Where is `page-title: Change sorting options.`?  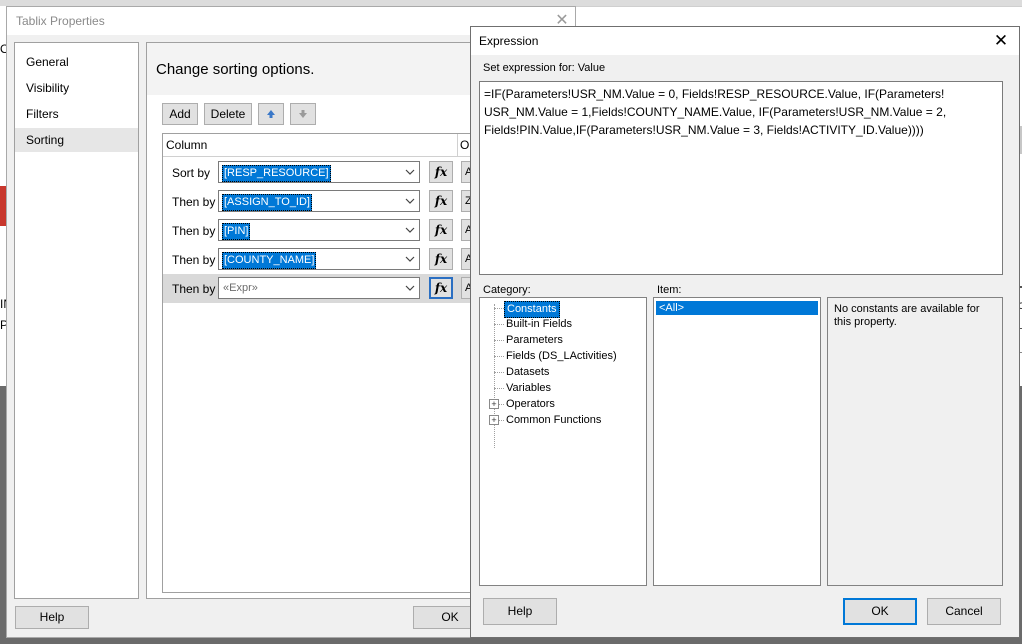
page-title: Change sorting options. is located at coordinates (235, 69).